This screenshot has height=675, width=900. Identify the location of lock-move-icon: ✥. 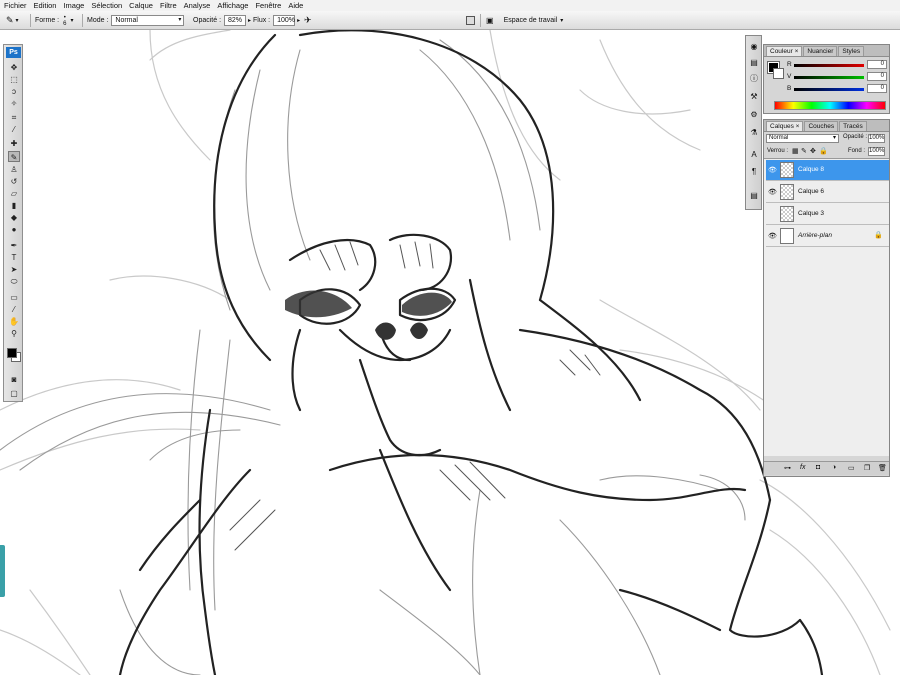
(813, 151).